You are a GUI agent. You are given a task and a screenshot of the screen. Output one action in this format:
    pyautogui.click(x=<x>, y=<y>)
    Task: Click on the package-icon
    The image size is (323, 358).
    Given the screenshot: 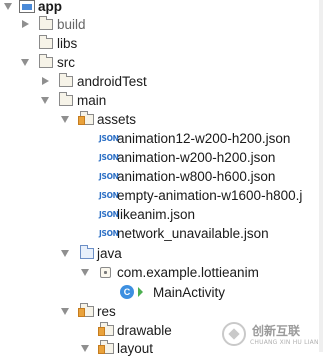 What is the action you would take?
    pyautogui.click(x=105, y=272)
    